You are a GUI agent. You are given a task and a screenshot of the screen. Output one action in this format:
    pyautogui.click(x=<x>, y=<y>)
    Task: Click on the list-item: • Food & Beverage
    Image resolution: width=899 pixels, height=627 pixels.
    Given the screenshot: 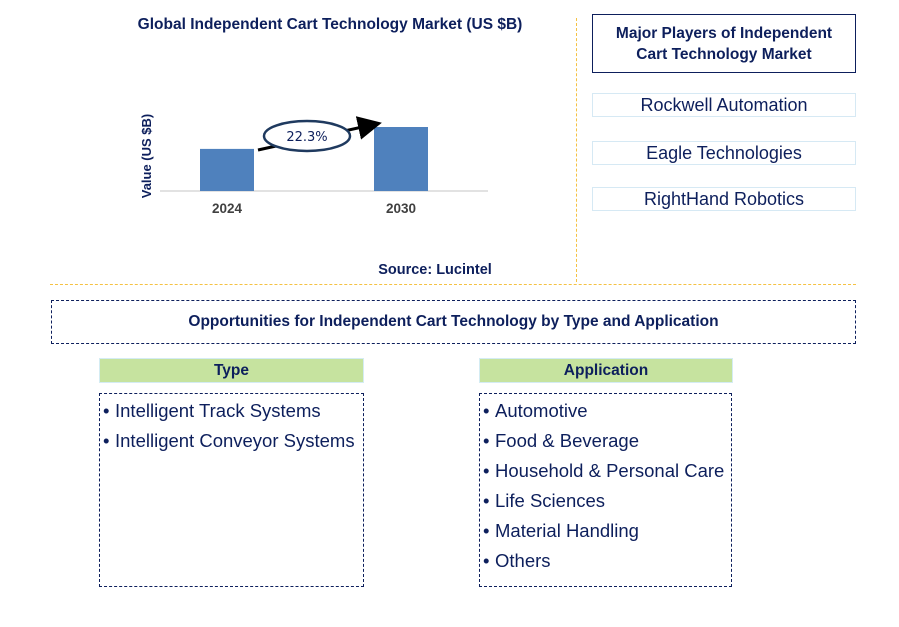 What is the action you would take?
    pyautogui.click(x=607, y=441)
    